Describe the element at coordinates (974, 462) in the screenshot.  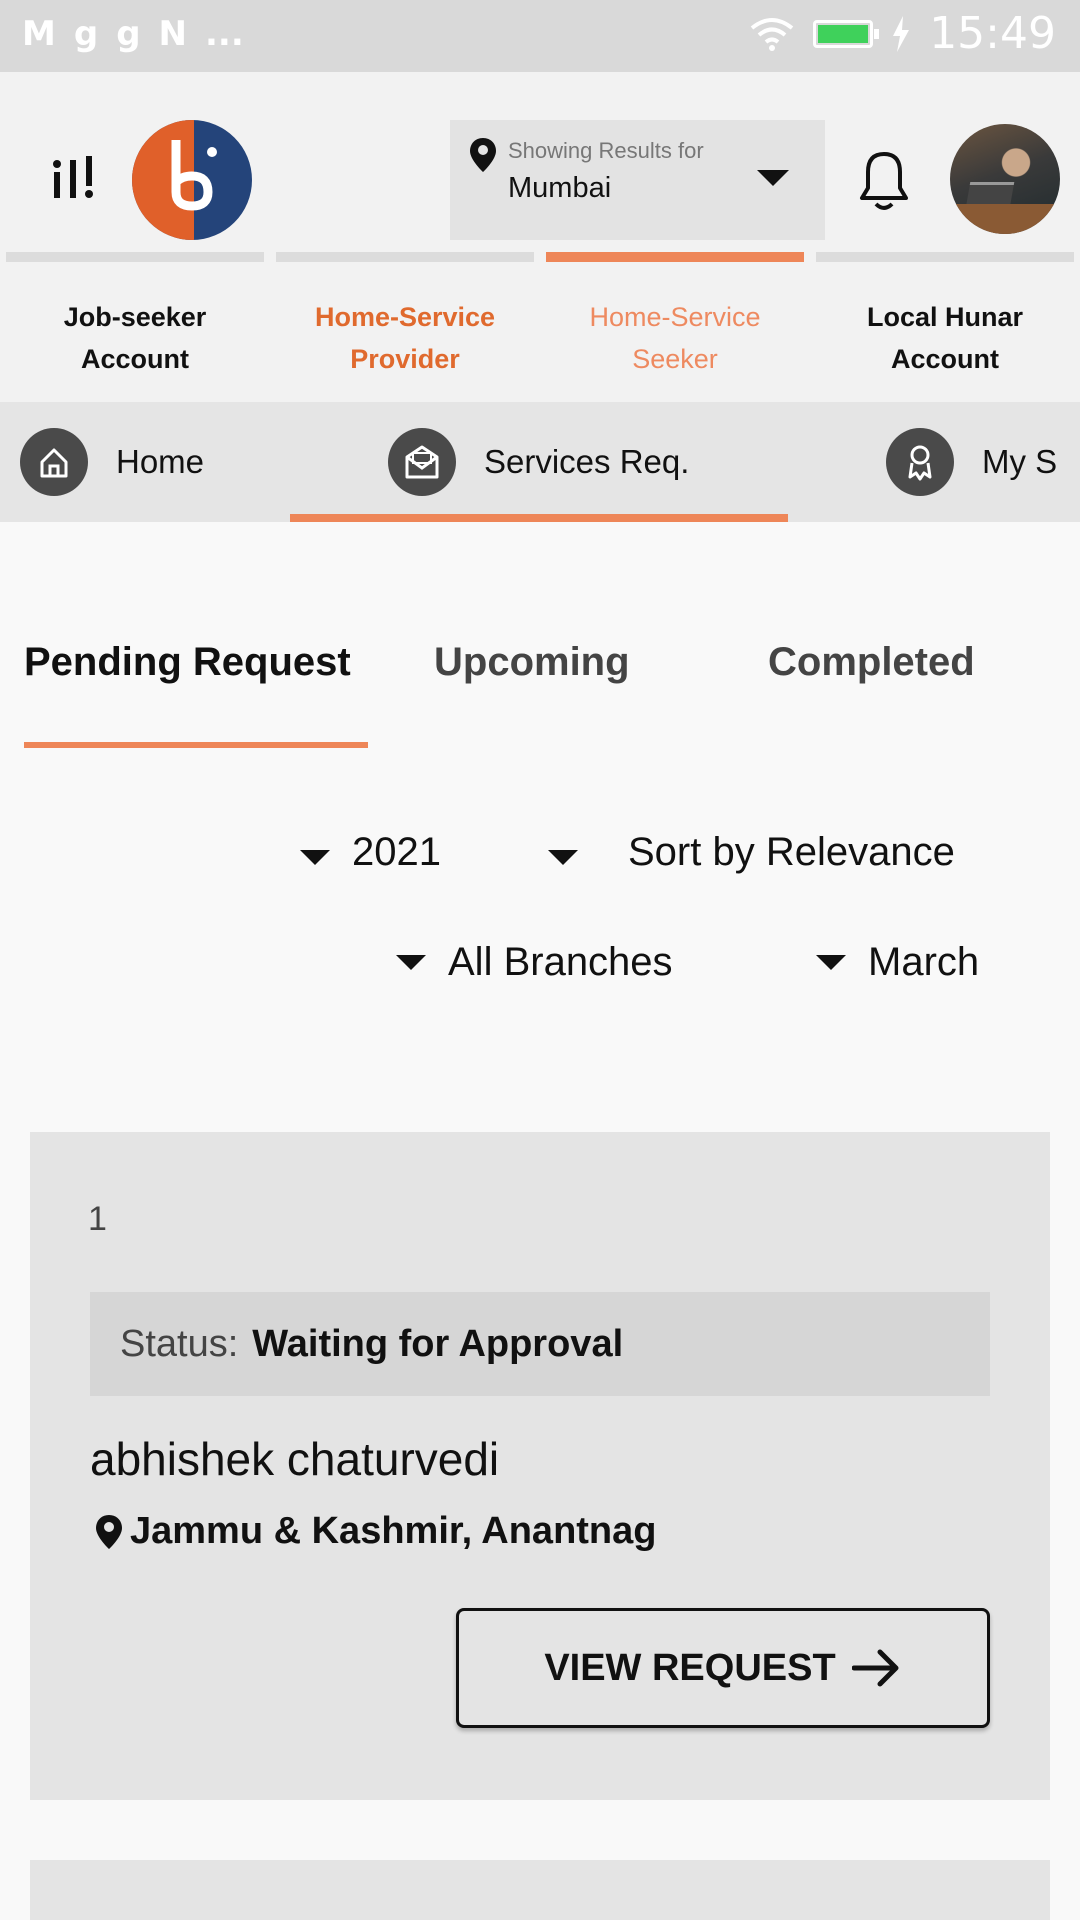
I see `nav-item-my-services: My S` at that location.